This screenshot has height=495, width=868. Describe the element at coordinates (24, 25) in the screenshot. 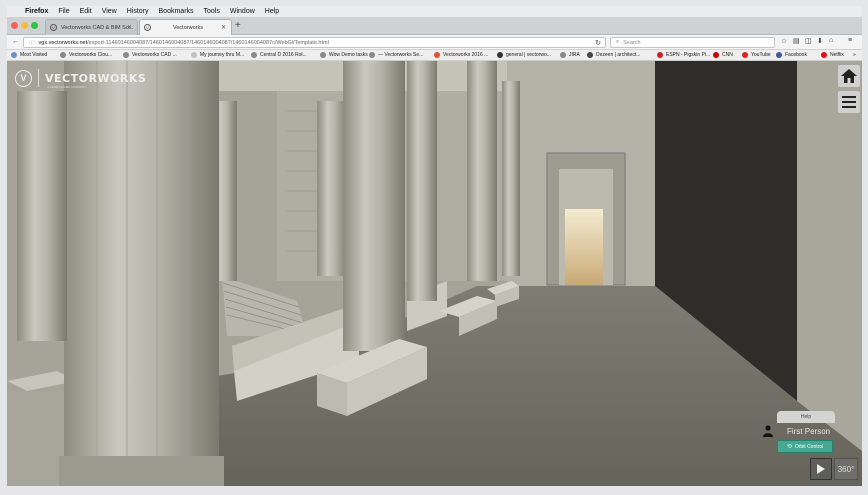

I see `minimize-window-button` at that location.